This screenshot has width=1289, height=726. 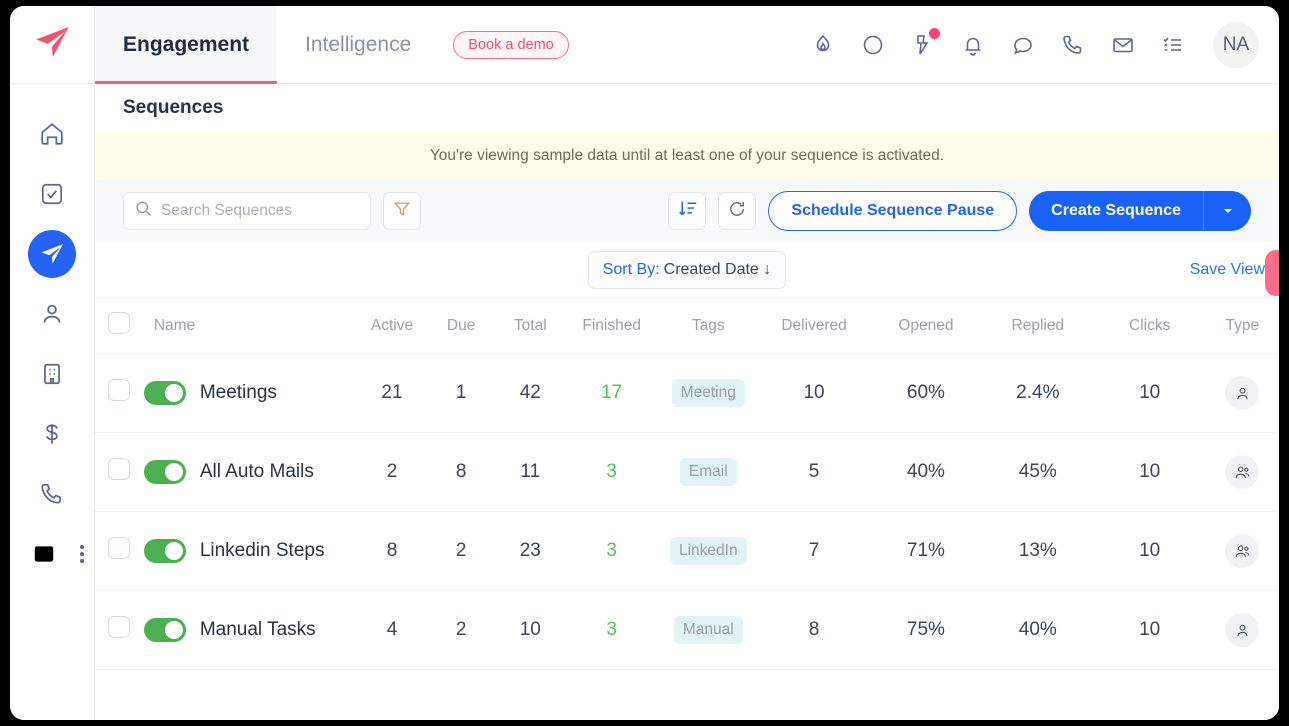 I want to click on col-finished: Finished, so click(x=611, y=326).